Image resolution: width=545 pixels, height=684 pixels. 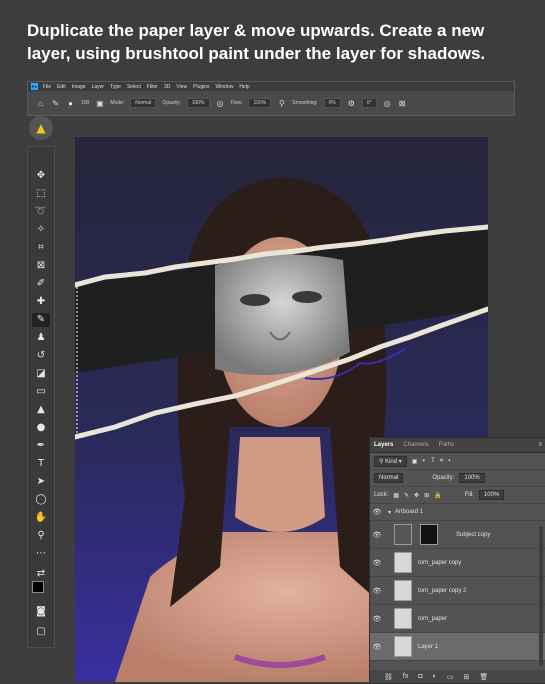 I want to click on lock-position-icon: ✥, so click(x=416, y=495).